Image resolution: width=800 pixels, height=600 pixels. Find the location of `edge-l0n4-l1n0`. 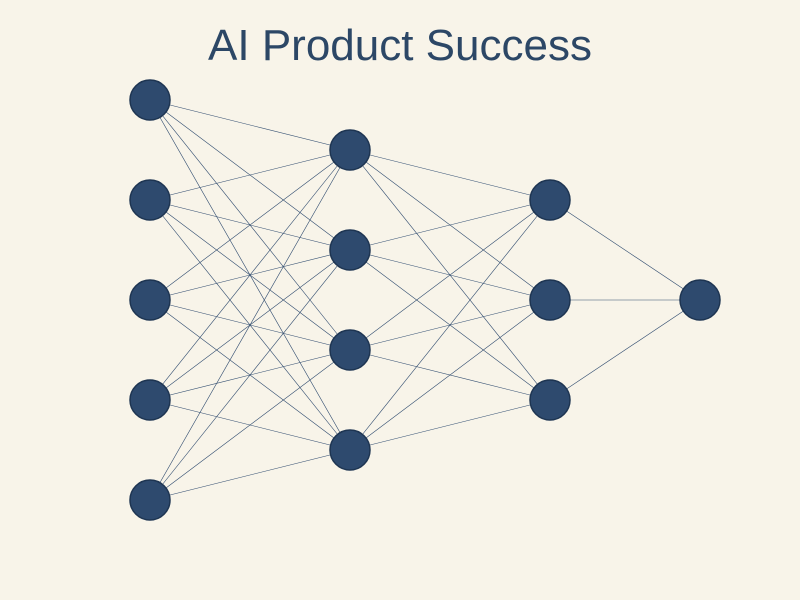

edge-l0n4-l1n0 is located at coordinates (250, 325).